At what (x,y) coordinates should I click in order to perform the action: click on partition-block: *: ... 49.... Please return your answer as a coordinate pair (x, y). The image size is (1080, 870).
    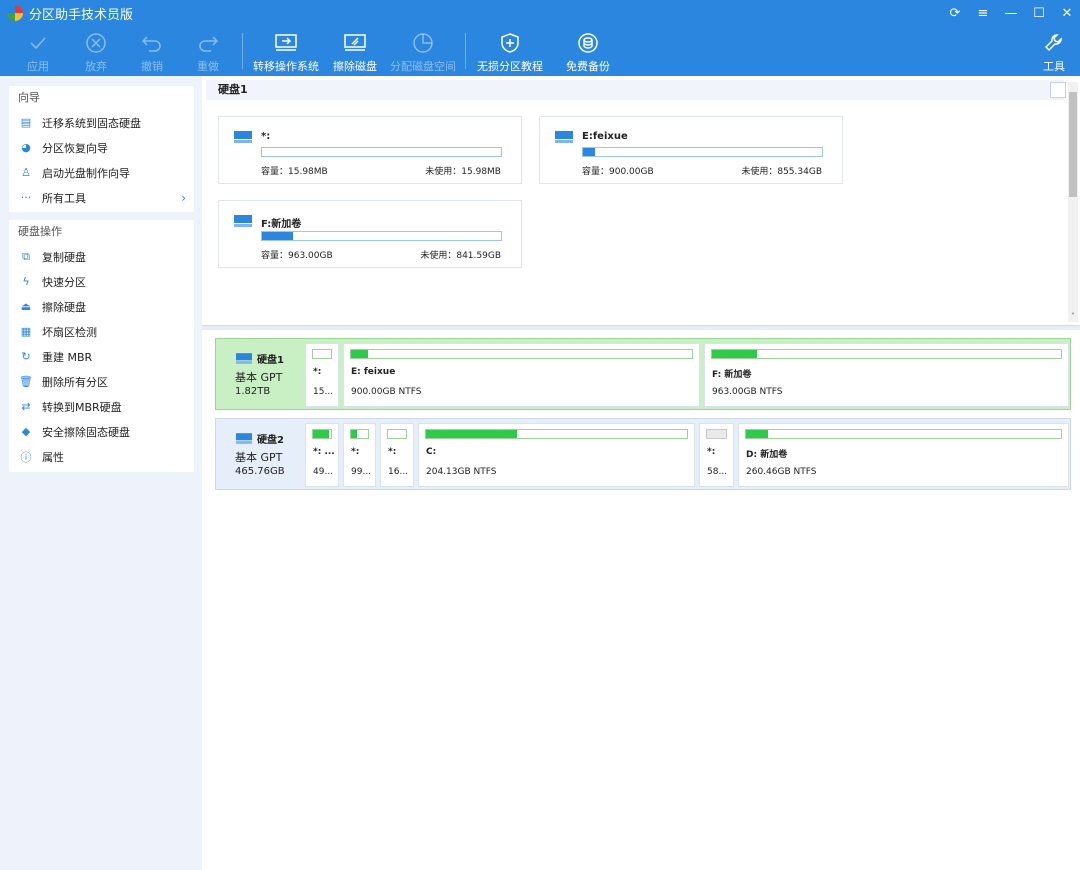
    Looking at the image, I should click on (322, 455).